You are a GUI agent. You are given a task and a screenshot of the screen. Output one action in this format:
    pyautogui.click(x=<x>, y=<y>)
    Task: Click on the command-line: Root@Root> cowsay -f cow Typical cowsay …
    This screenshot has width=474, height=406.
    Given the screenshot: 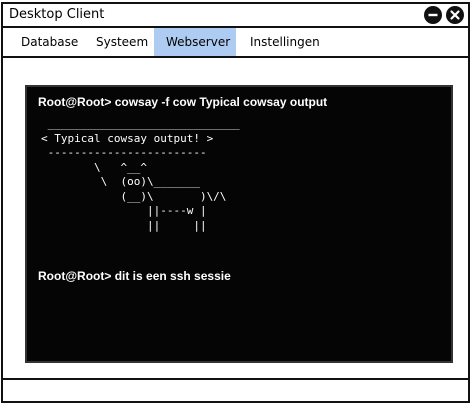 What is the action you would take?
    pyautogui.click(x=183, y=102)
    